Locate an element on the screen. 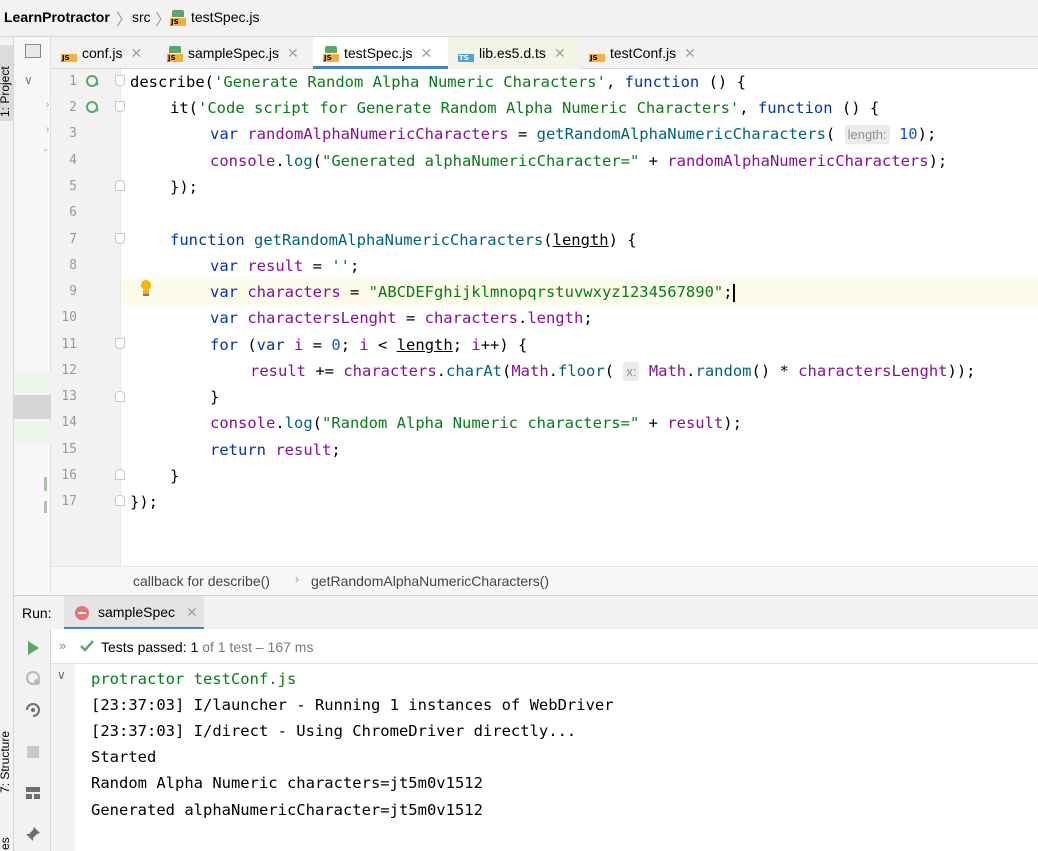 The height and width of the screenshot is (851, 1038). nav-file: testSpec.js is located at coordinates (225, 17).